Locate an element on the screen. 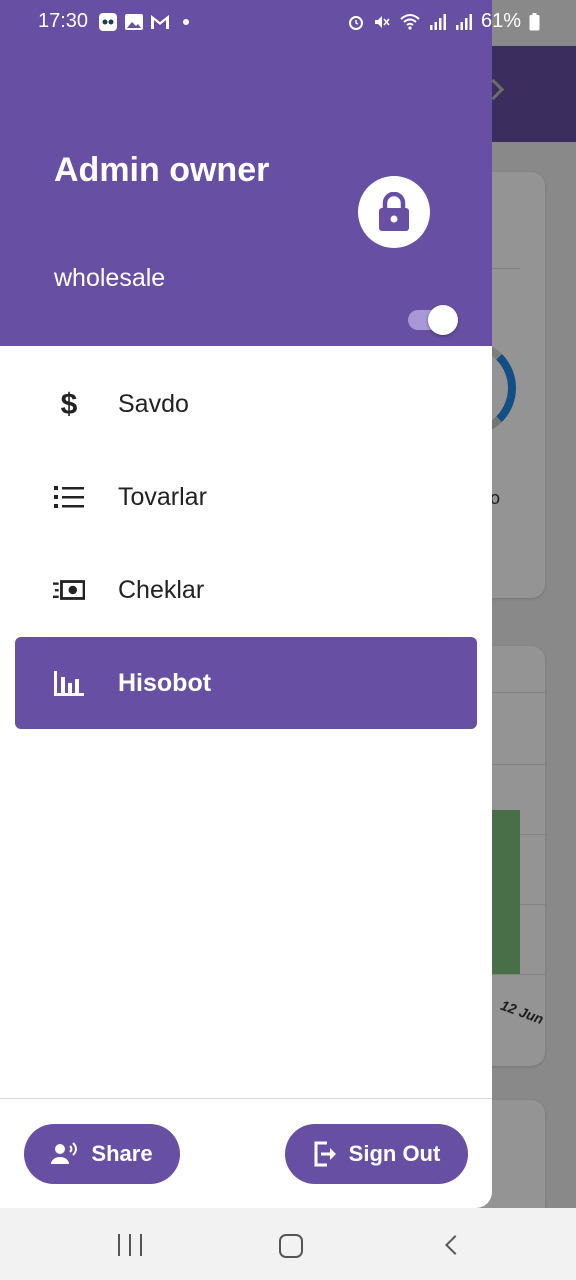 This screenshot has width=576, height=1280. bar-chart-icon is located at coordinates (69, 683).